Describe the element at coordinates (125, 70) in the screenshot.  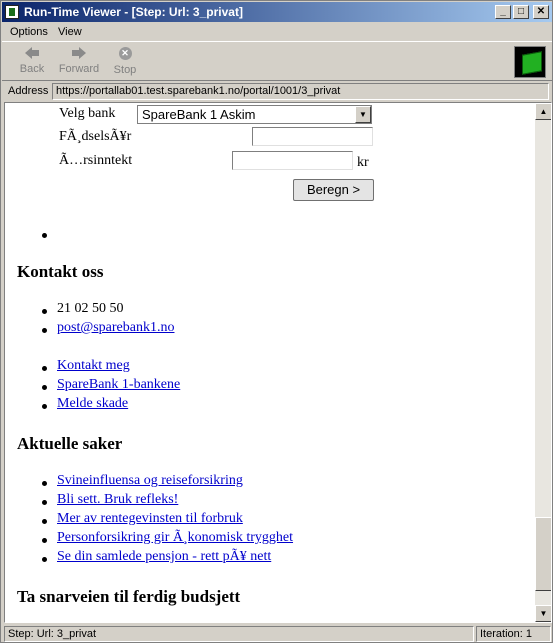
I see `stop-label: Stop` at that location.